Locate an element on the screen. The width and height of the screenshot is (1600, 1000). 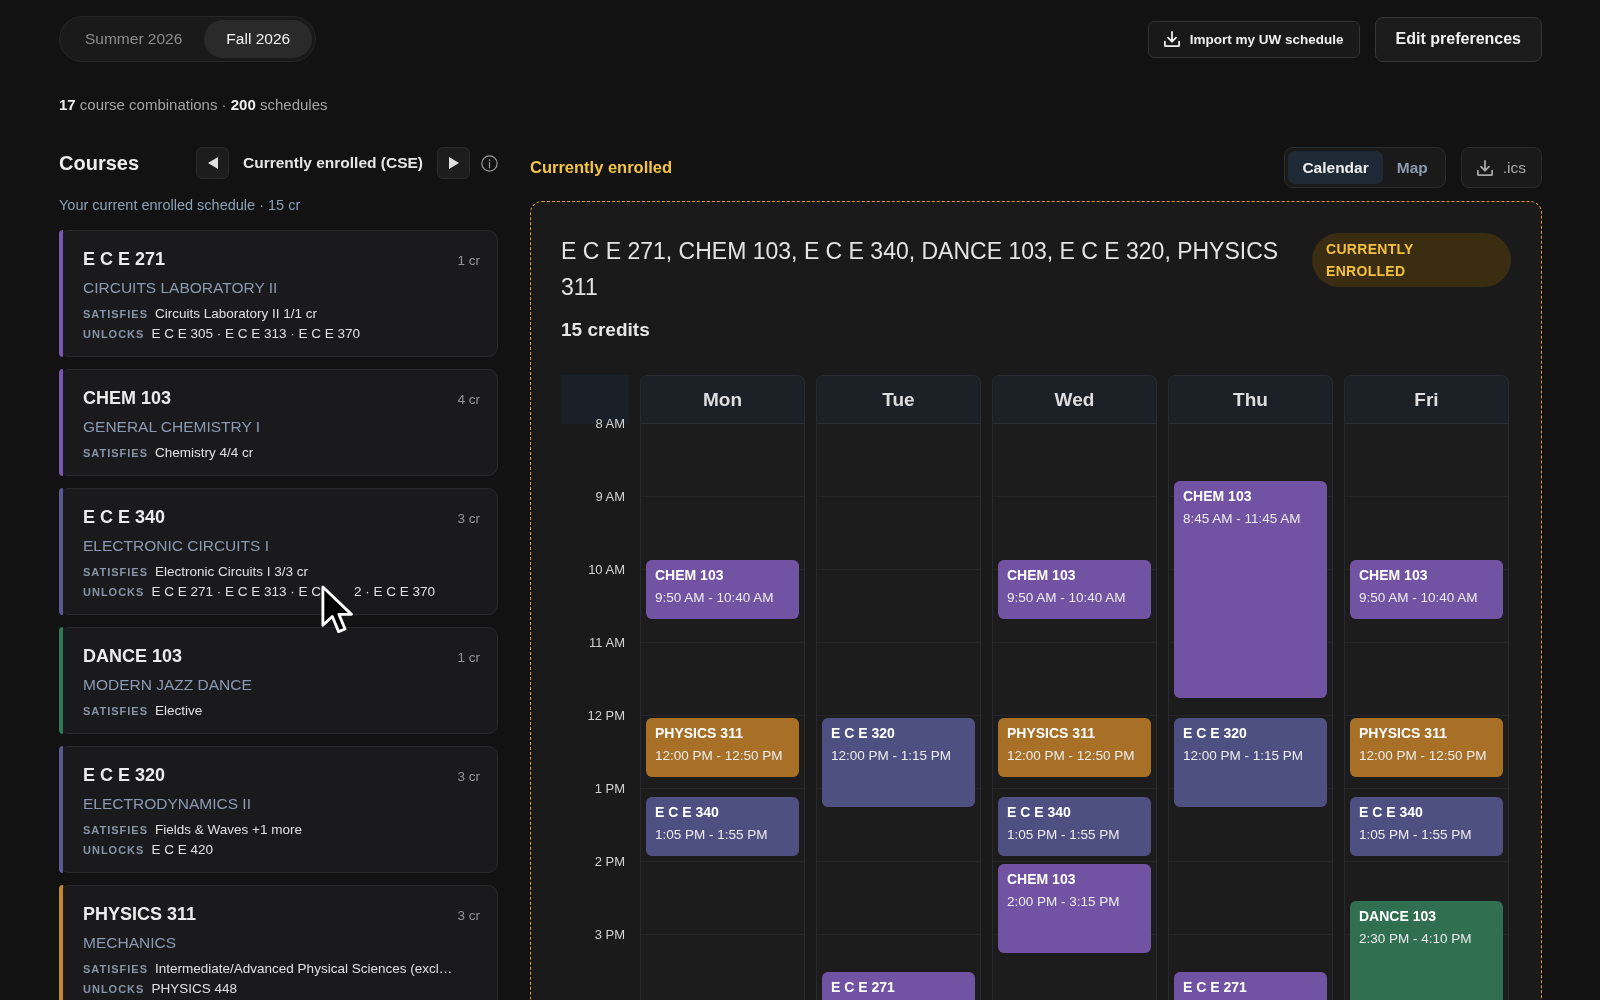
right-triangle-icon is located at coordinates (453, 163).